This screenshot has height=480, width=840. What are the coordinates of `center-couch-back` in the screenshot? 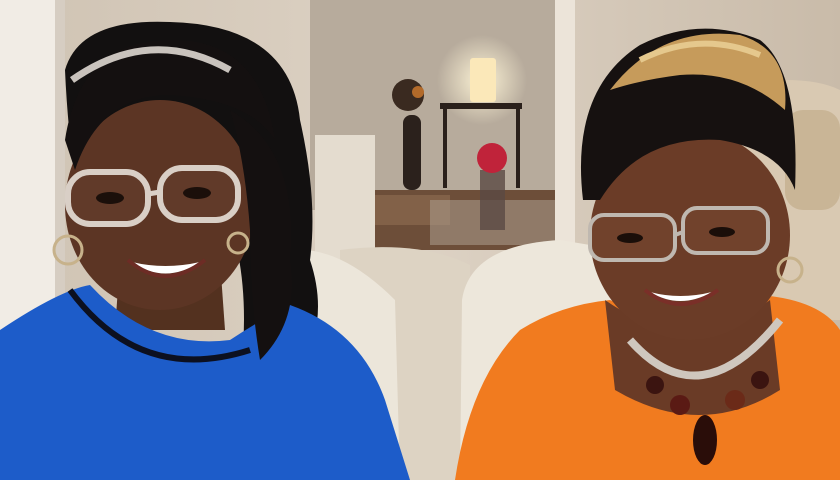 It's located at (345, 200).